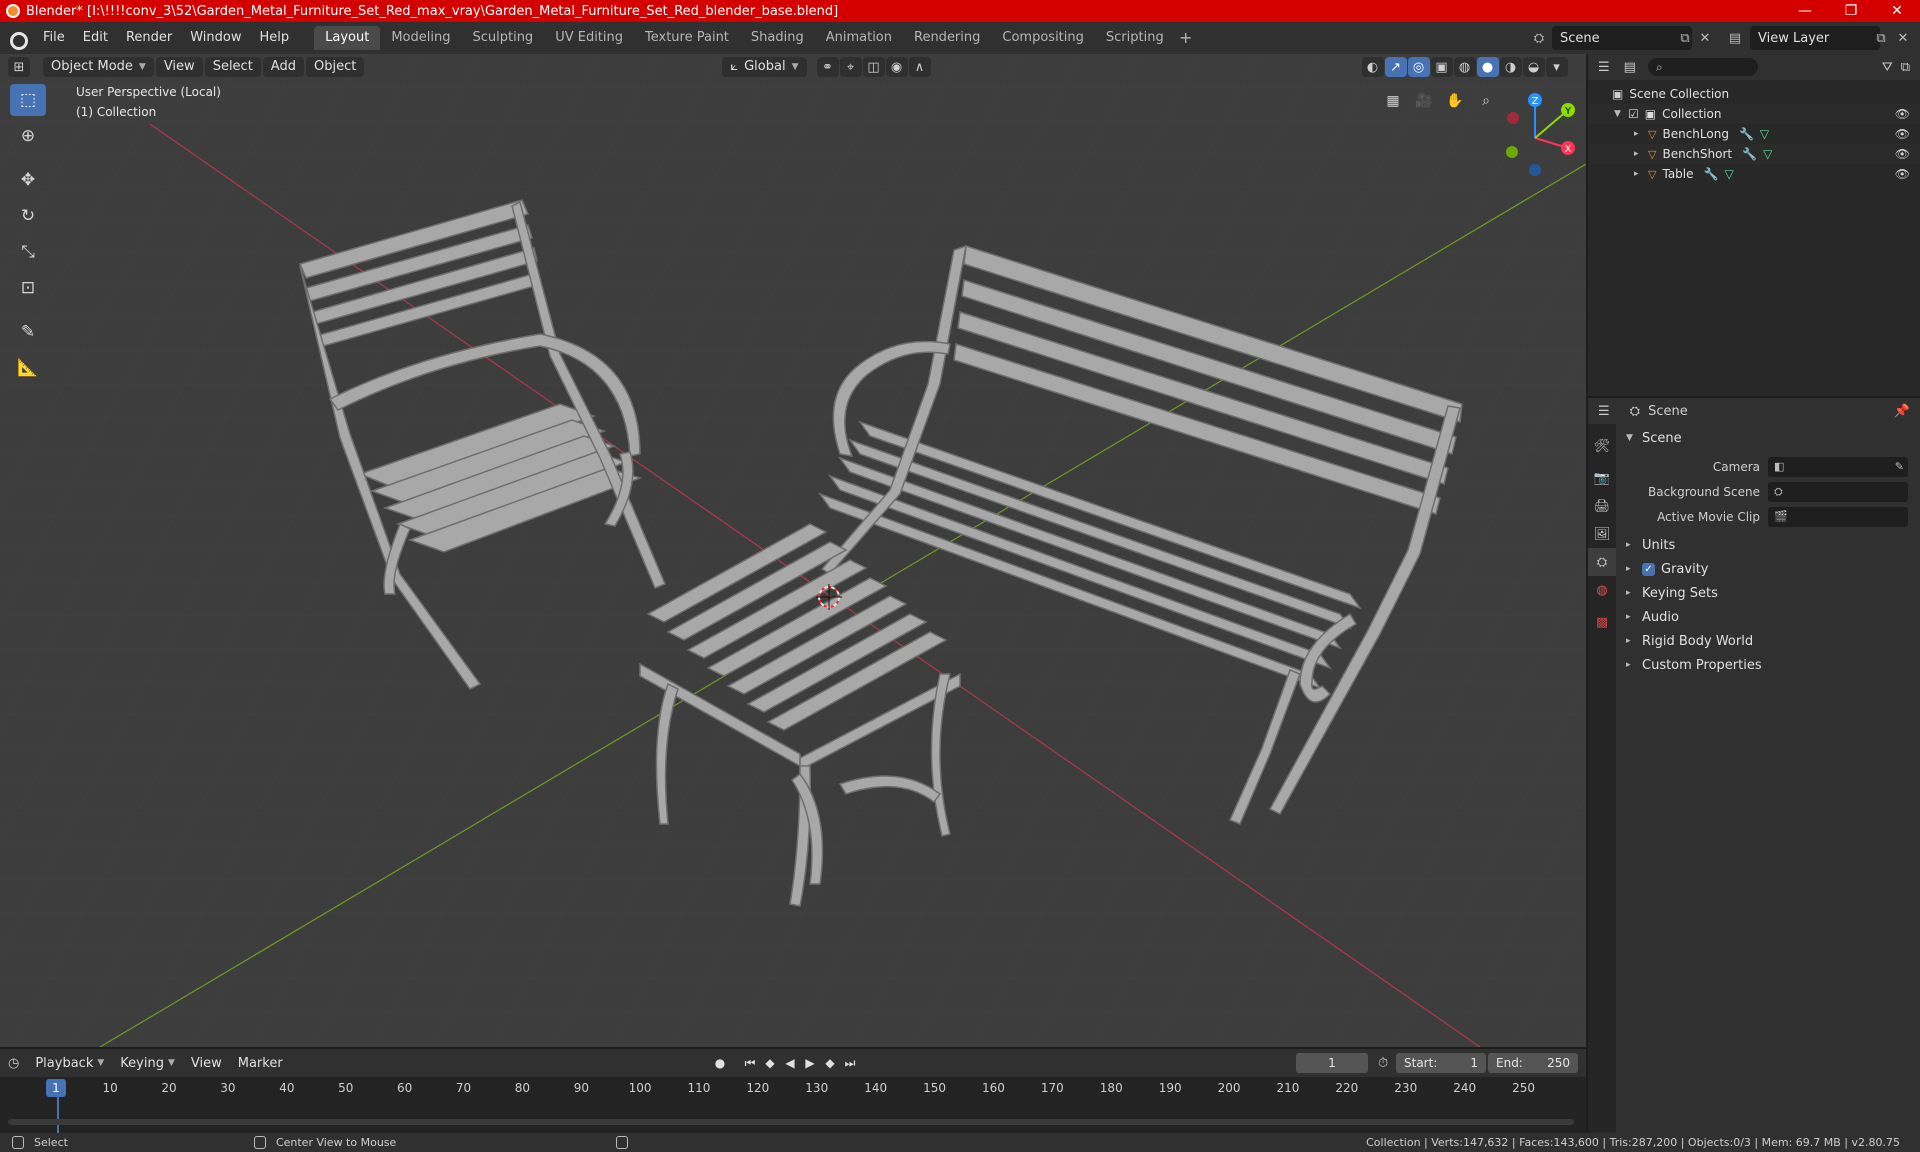 The width and height of the screenshot is (1920, 1152). I want to click on proportional-edit-icon: ◉, so click(896, 67).